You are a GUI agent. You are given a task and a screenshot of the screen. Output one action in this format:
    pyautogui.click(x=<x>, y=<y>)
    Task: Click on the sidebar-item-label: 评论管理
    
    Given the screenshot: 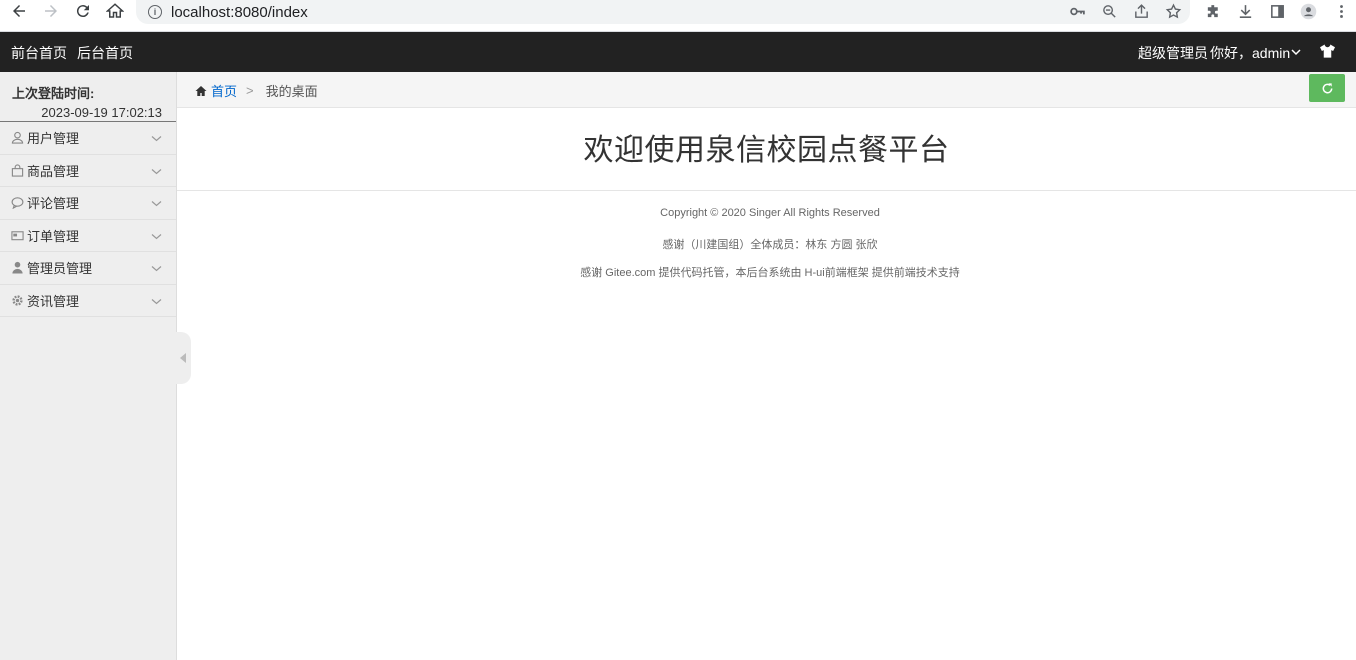 What is the action you would take?
    pyautogui.click(x=53, y=204)
    